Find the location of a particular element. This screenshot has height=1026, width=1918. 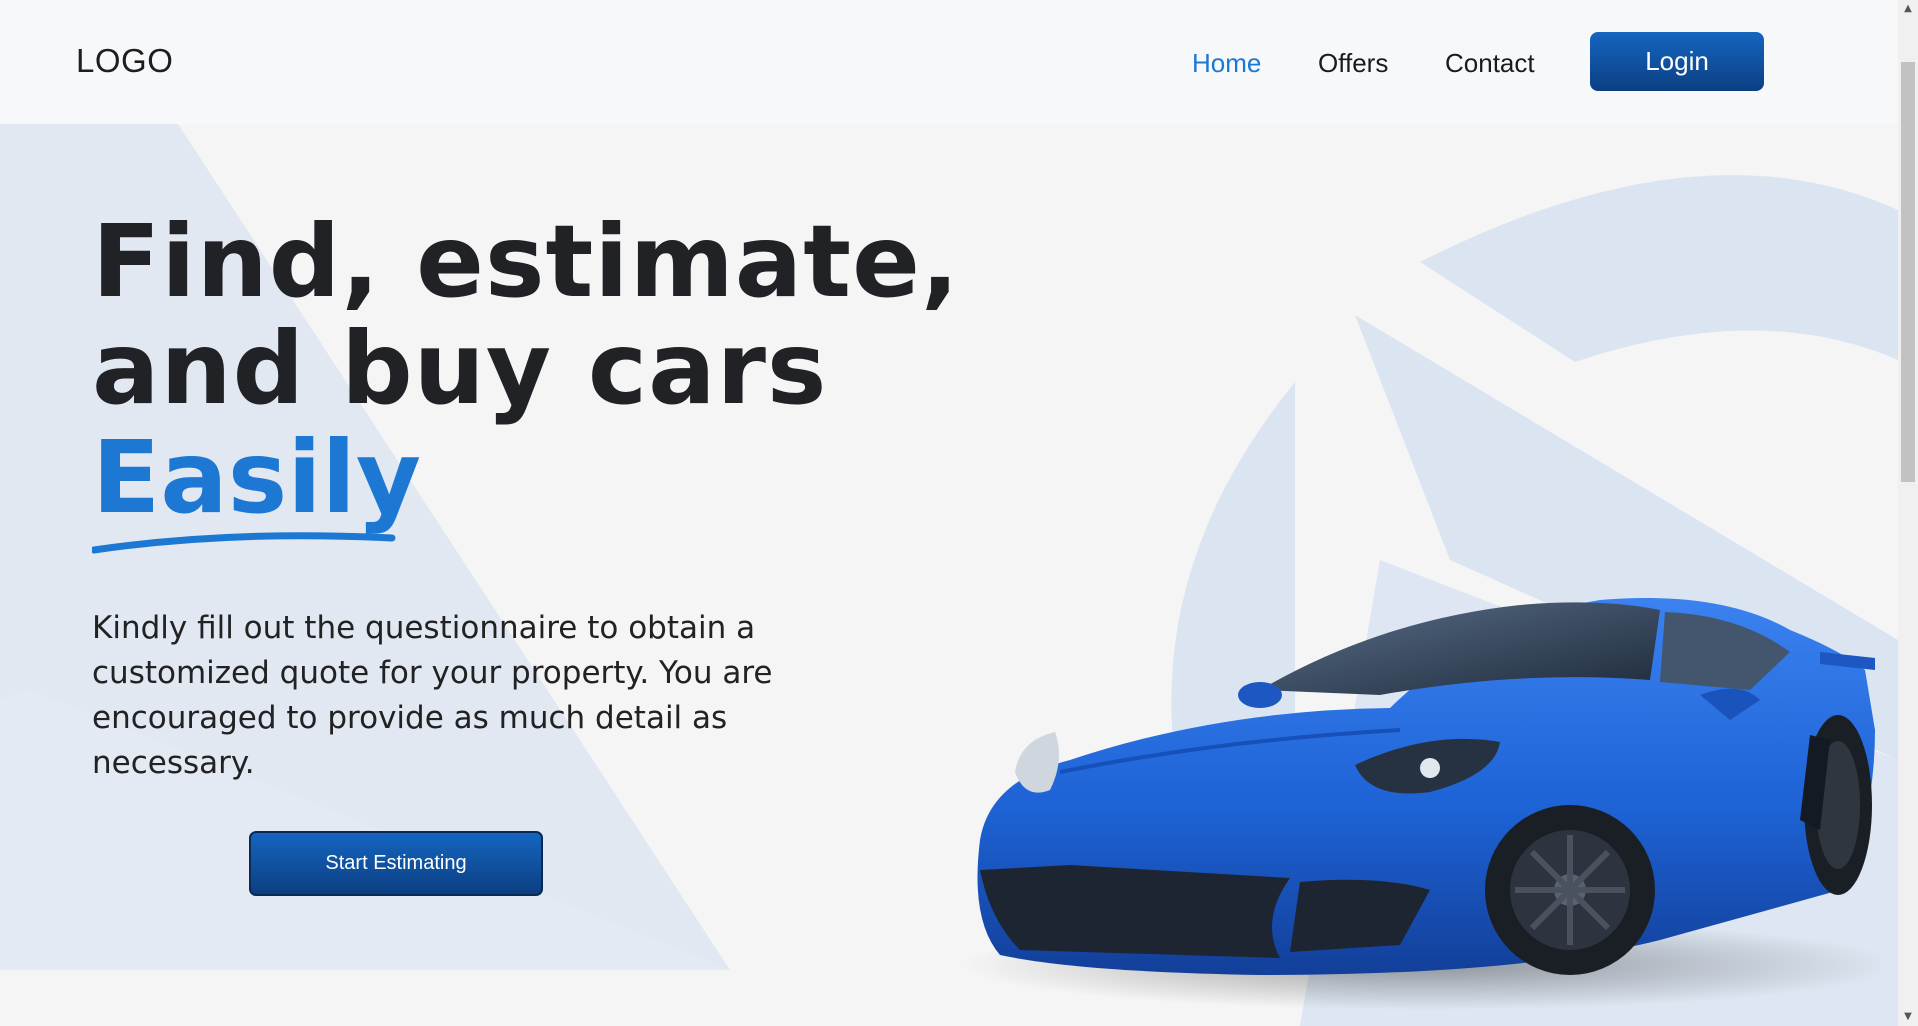

nav-contact-link: Contact is located at coordinates (1490, 63).